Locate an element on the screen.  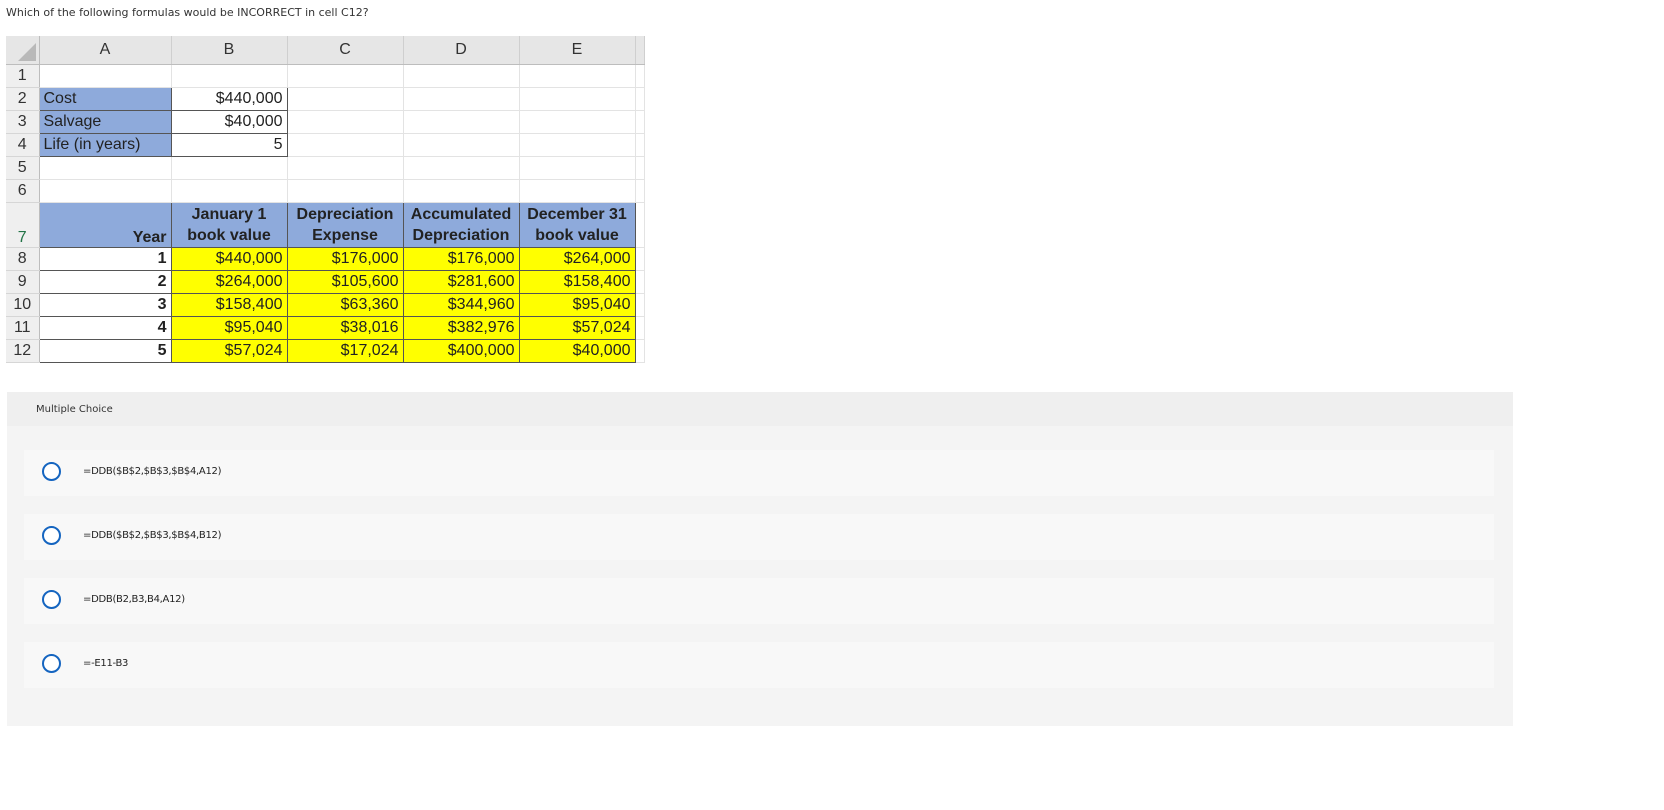
year-cell: 3 is located at coordinates (105, 305).